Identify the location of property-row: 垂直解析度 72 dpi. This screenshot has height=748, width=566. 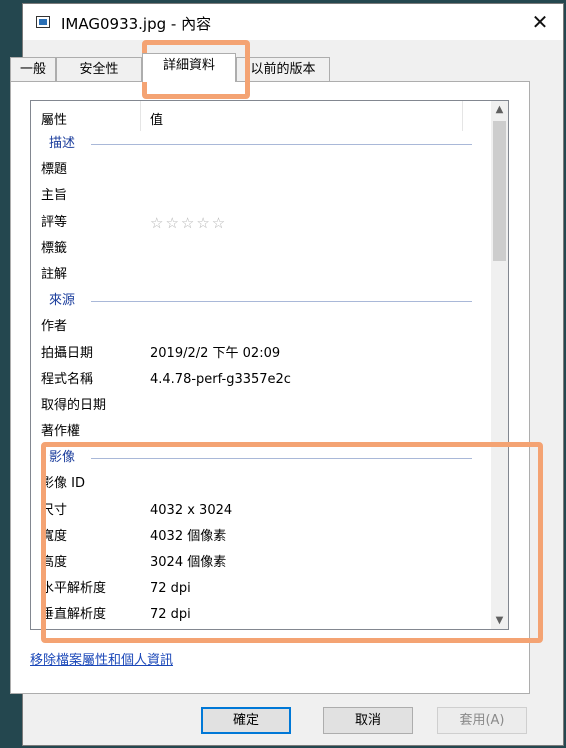
(261, 615).